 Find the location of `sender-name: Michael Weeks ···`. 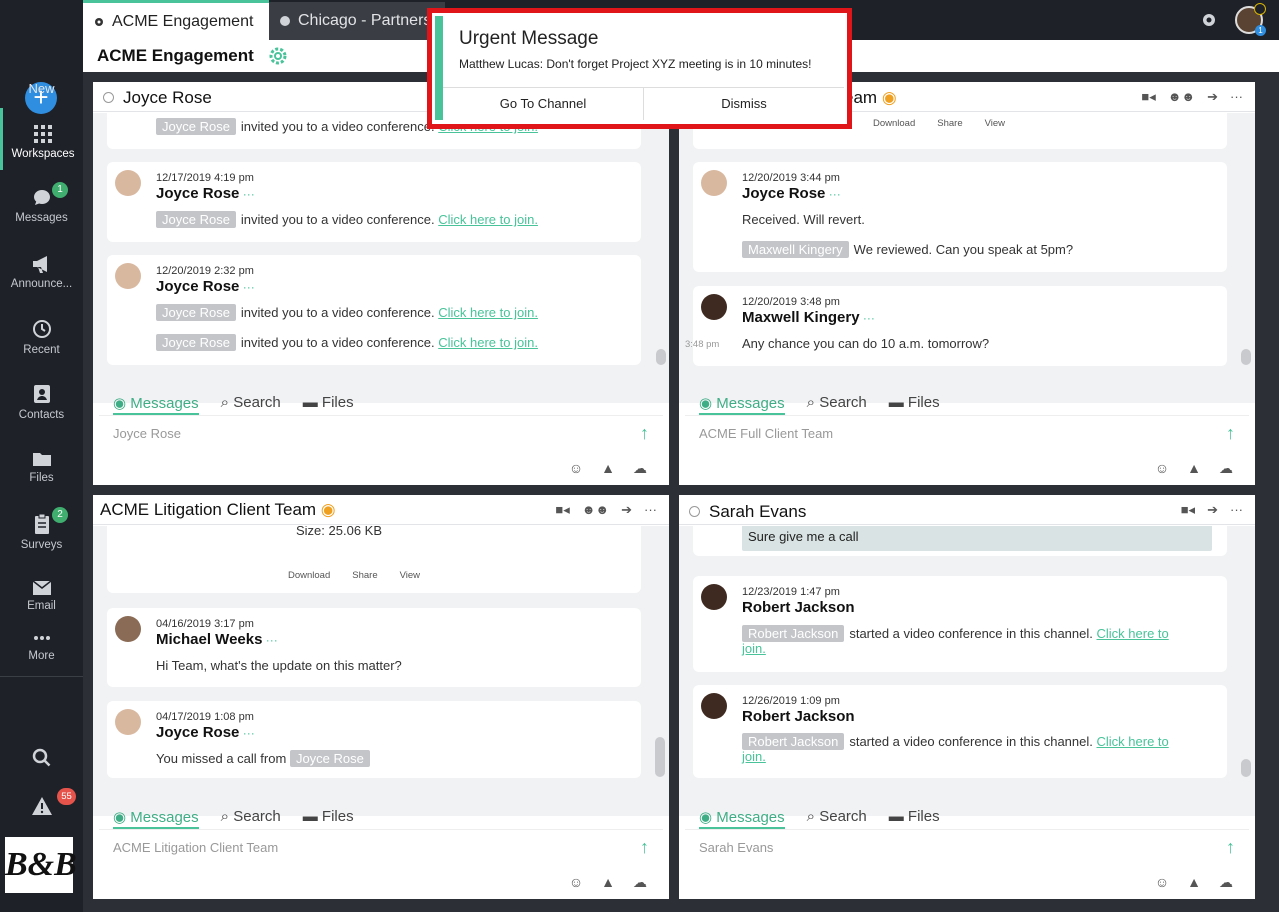

sender-name: Michael Weeks ··· is located at coordinates (217, 639).